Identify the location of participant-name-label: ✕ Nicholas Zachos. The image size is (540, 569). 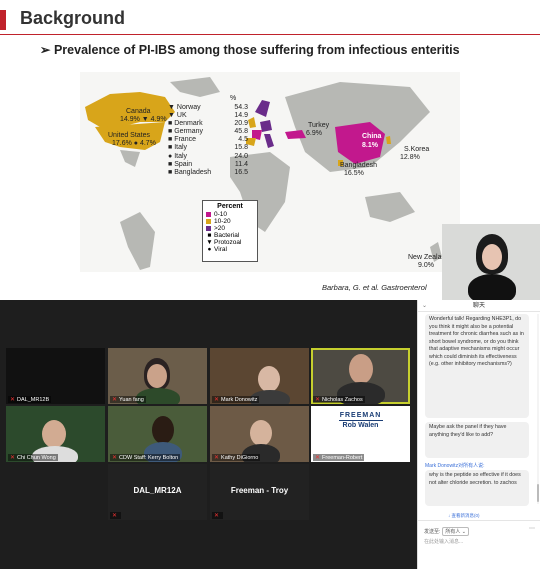
(339, 399).